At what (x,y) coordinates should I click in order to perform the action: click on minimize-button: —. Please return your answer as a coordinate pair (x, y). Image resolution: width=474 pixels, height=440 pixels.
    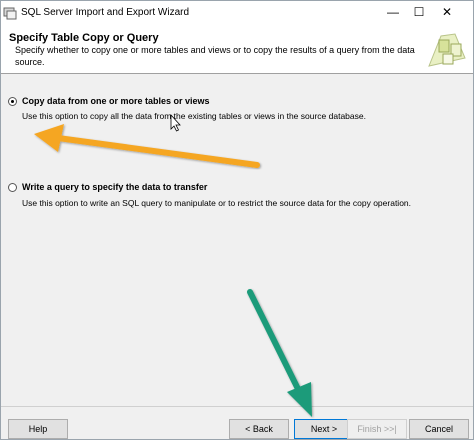
    Looking at the image, I should click on (393, 13).